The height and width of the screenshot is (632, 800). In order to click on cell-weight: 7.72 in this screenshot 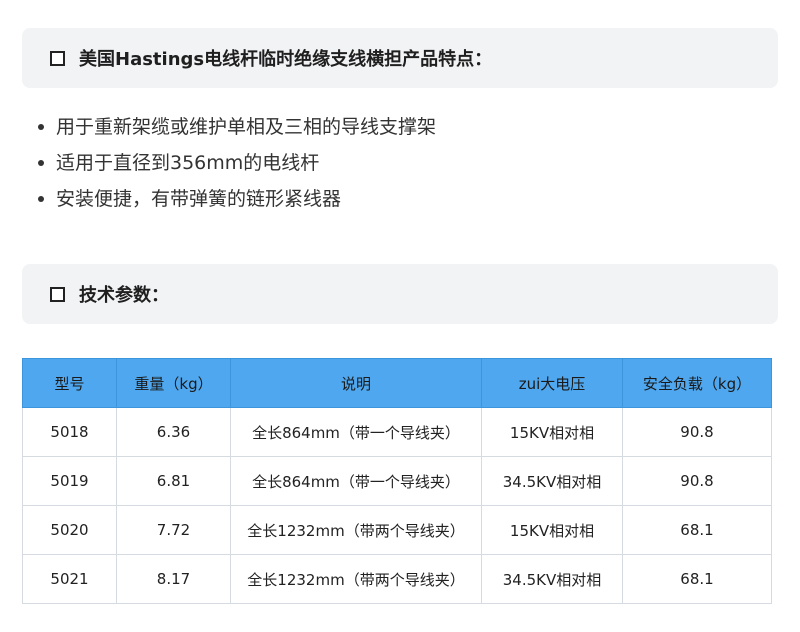, I will do `click(173, 530)`.